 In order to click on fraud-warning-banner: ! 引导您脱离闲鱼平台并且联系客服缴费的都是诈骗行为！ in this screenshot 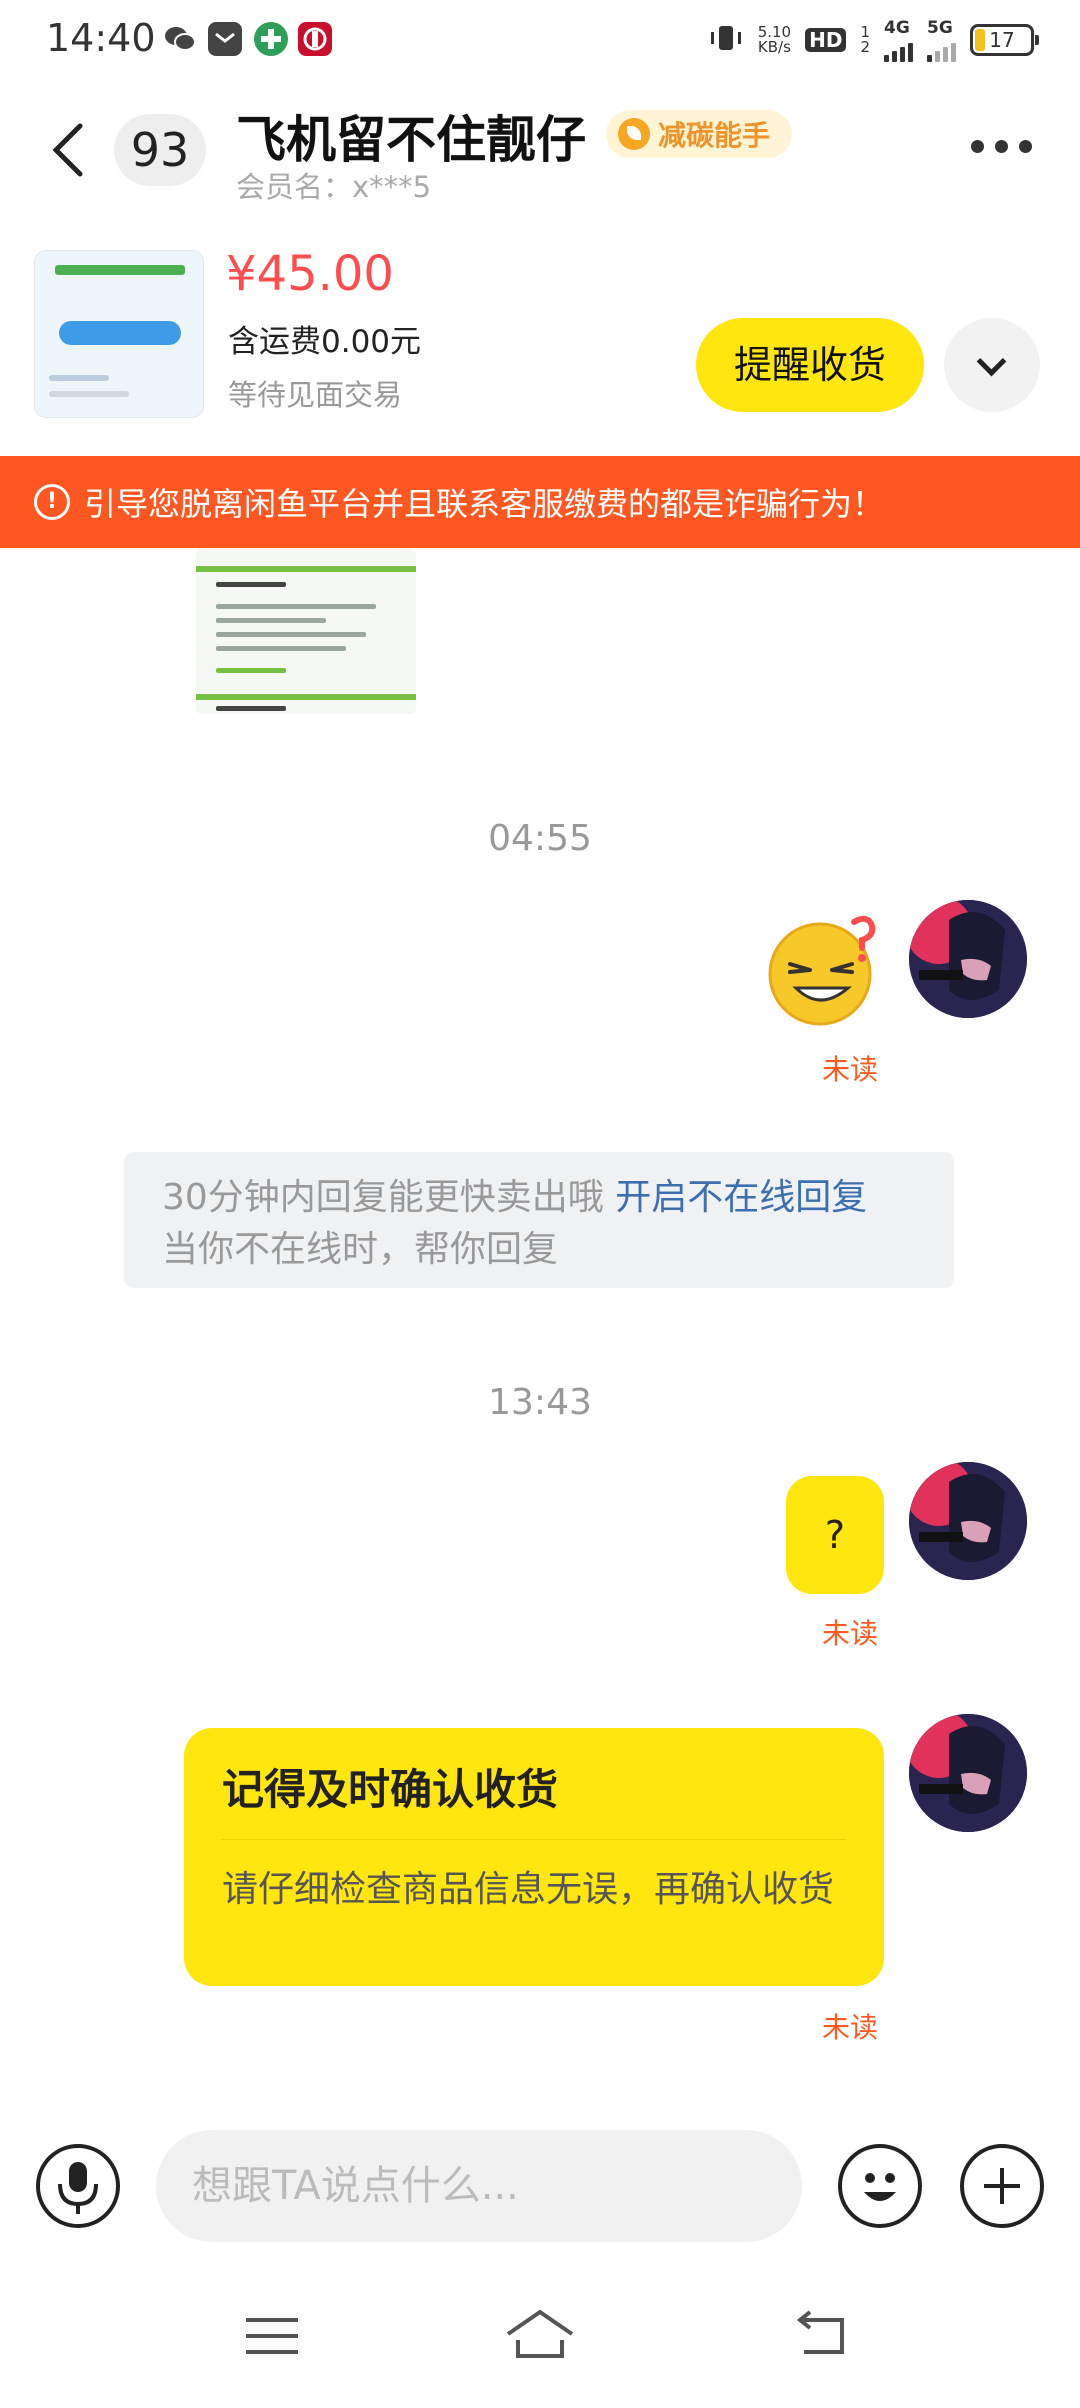, I will do `click(540, 502)`.